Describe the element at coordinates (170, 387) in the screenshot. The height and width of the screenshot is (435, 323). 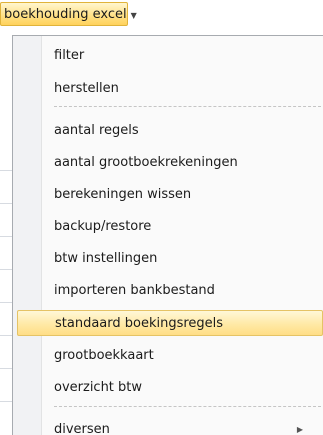
I see `menu-item-overzicht-btw: overzicht btw` at that location.